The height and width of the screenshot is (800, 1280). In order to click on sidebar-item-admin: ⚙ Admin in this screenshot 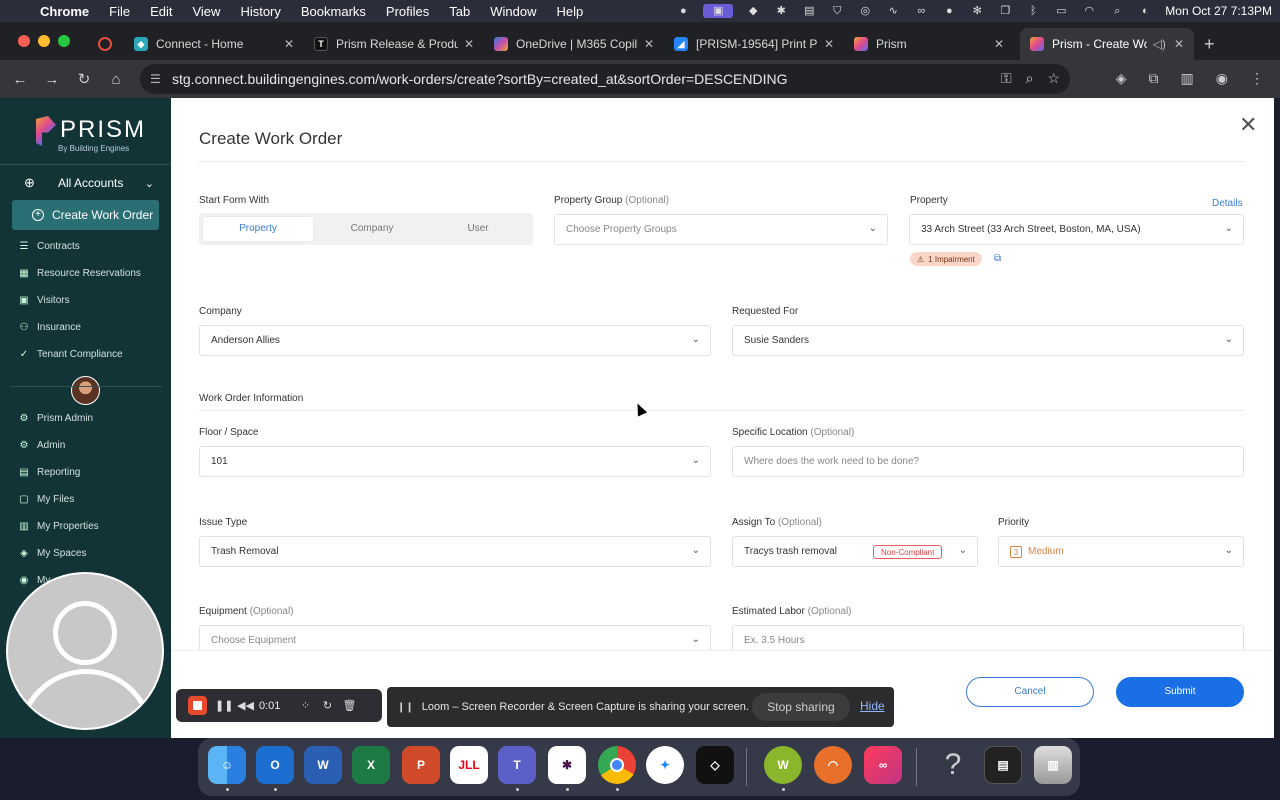, I will do `click(42, 445)`.